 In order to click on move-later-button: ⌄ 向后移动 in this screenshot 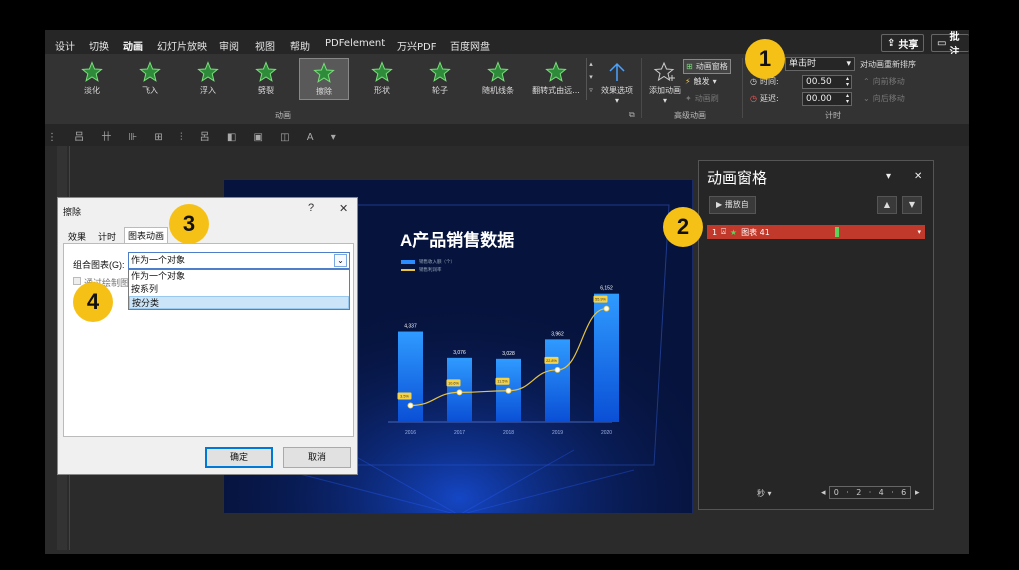, I will do `click(884, 98)`.